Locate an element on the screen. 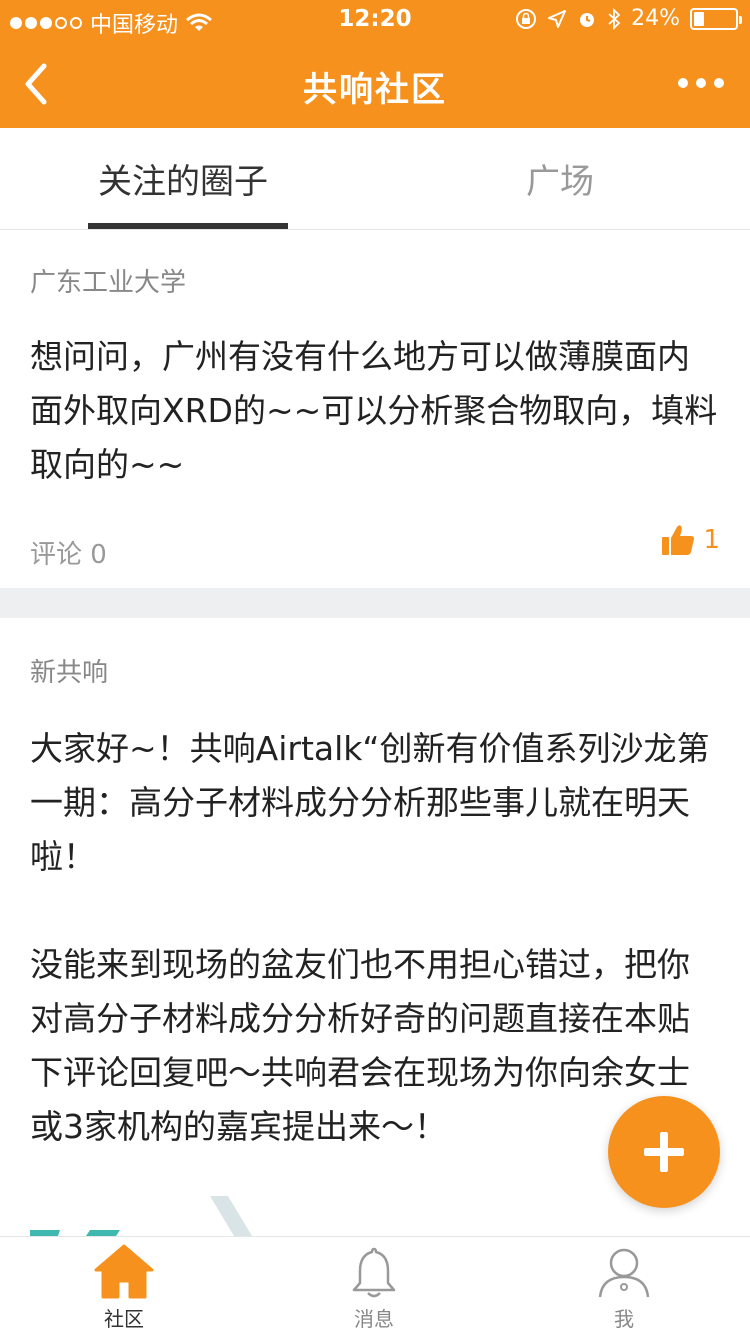  tab-active-indicator is located at coordinates (188, 226).